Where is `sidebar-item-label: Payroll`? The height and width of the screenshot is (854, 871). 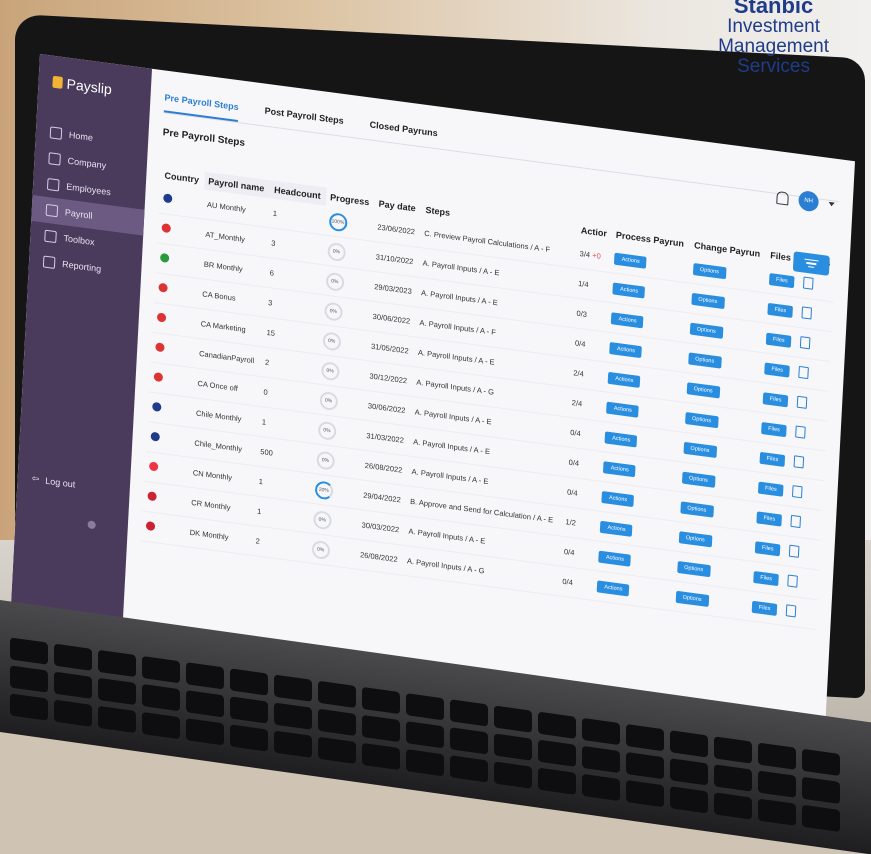 sidebar-item-label: Payroll is located at coordinates (79, 214).